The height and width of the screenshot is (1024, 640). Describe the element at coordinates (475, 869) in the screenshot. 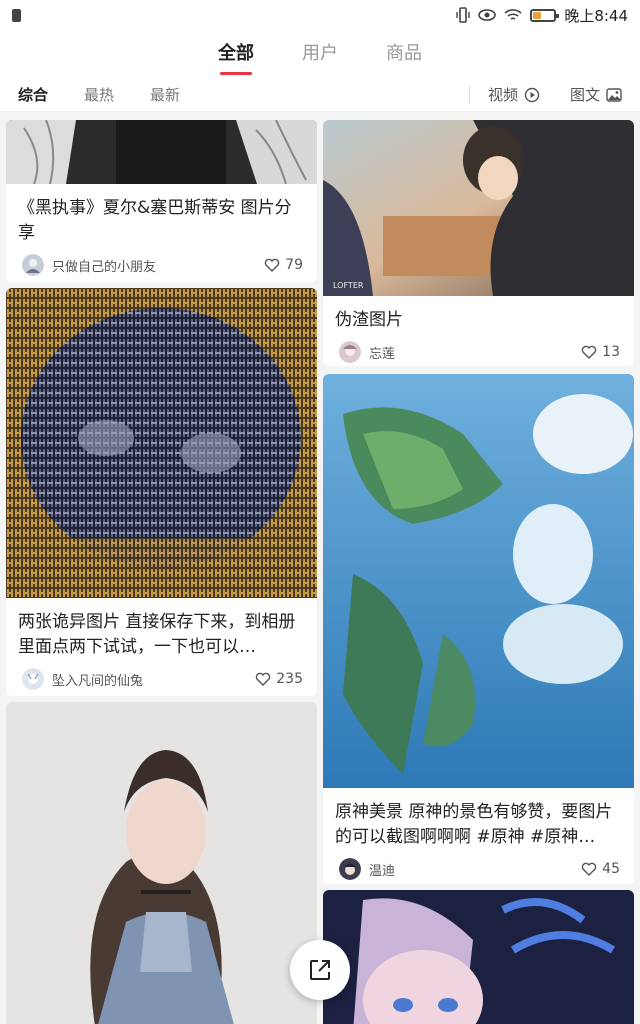

I see `author-name: 温迪` at that location.